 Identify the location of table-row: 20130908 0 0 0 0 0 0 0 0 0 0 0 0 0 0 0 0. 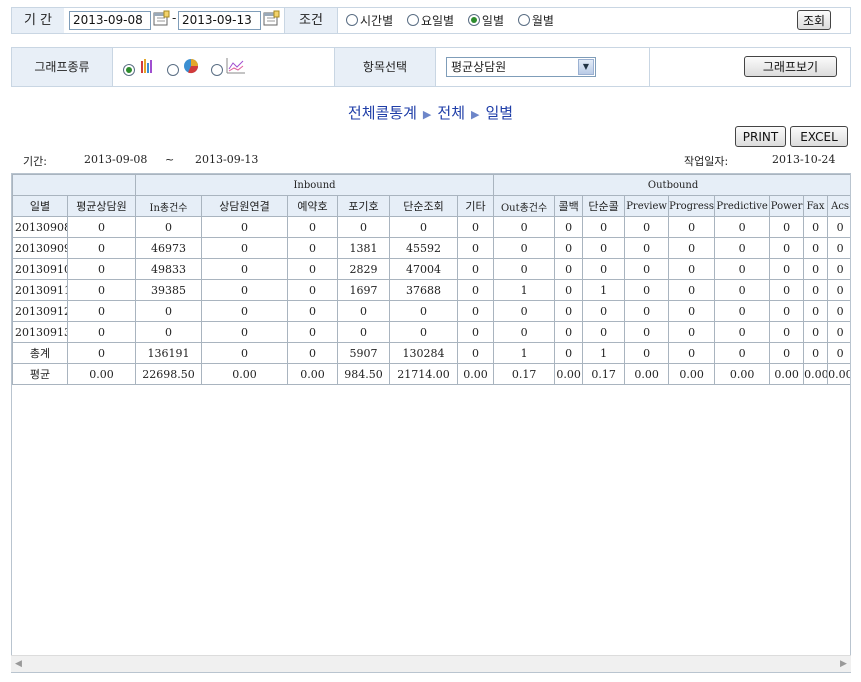
(431, 227).